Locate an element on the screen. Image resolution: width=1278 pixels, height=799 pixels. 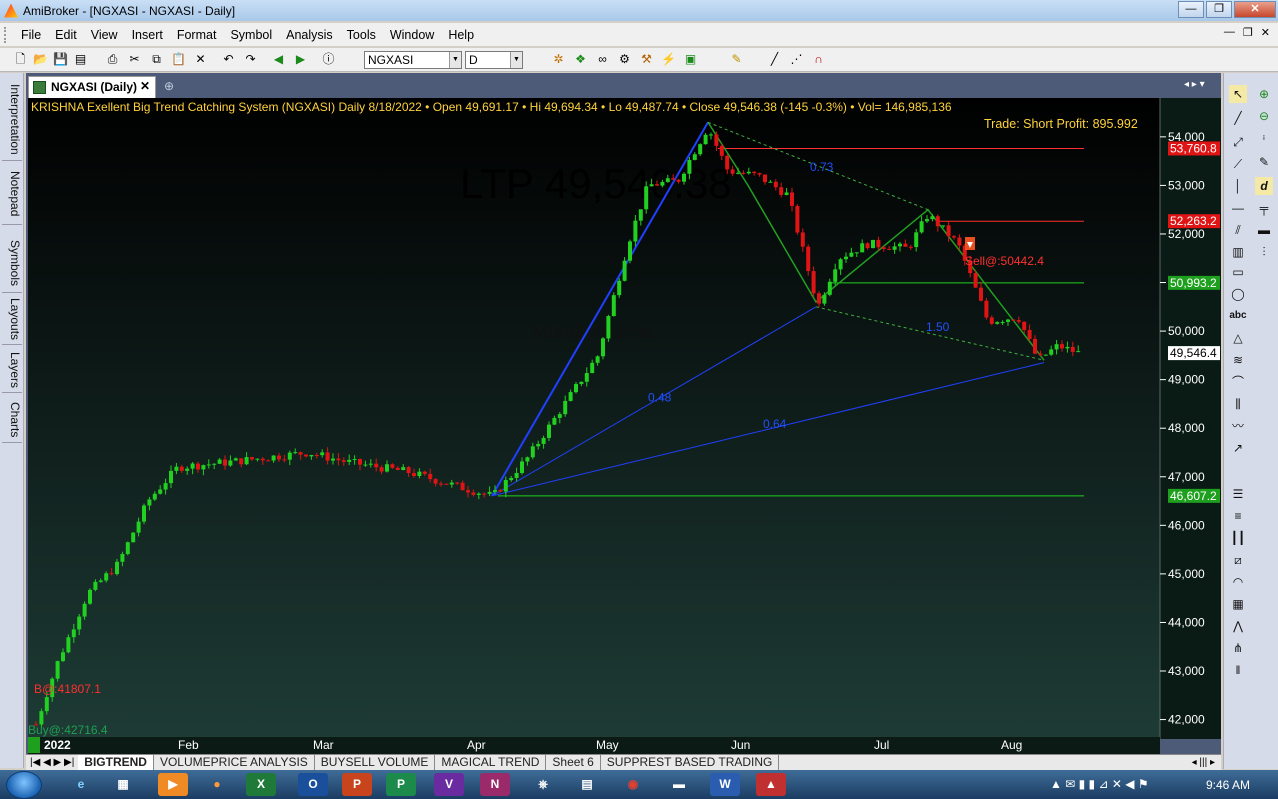
open-icon: 📂 is located at coordinates (40, 59).